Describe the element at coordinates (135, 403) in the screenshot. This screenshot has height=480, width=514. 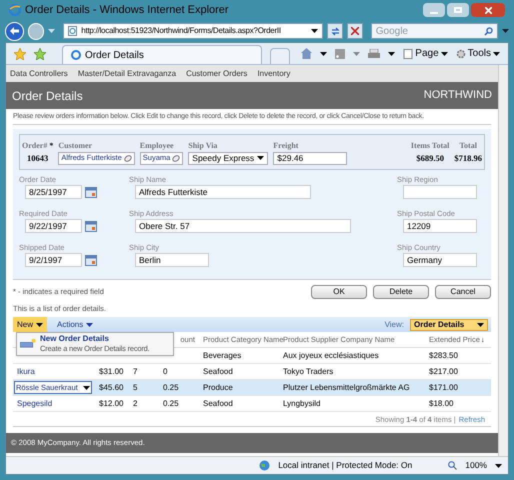
I see `table-cell: 2` at that location.